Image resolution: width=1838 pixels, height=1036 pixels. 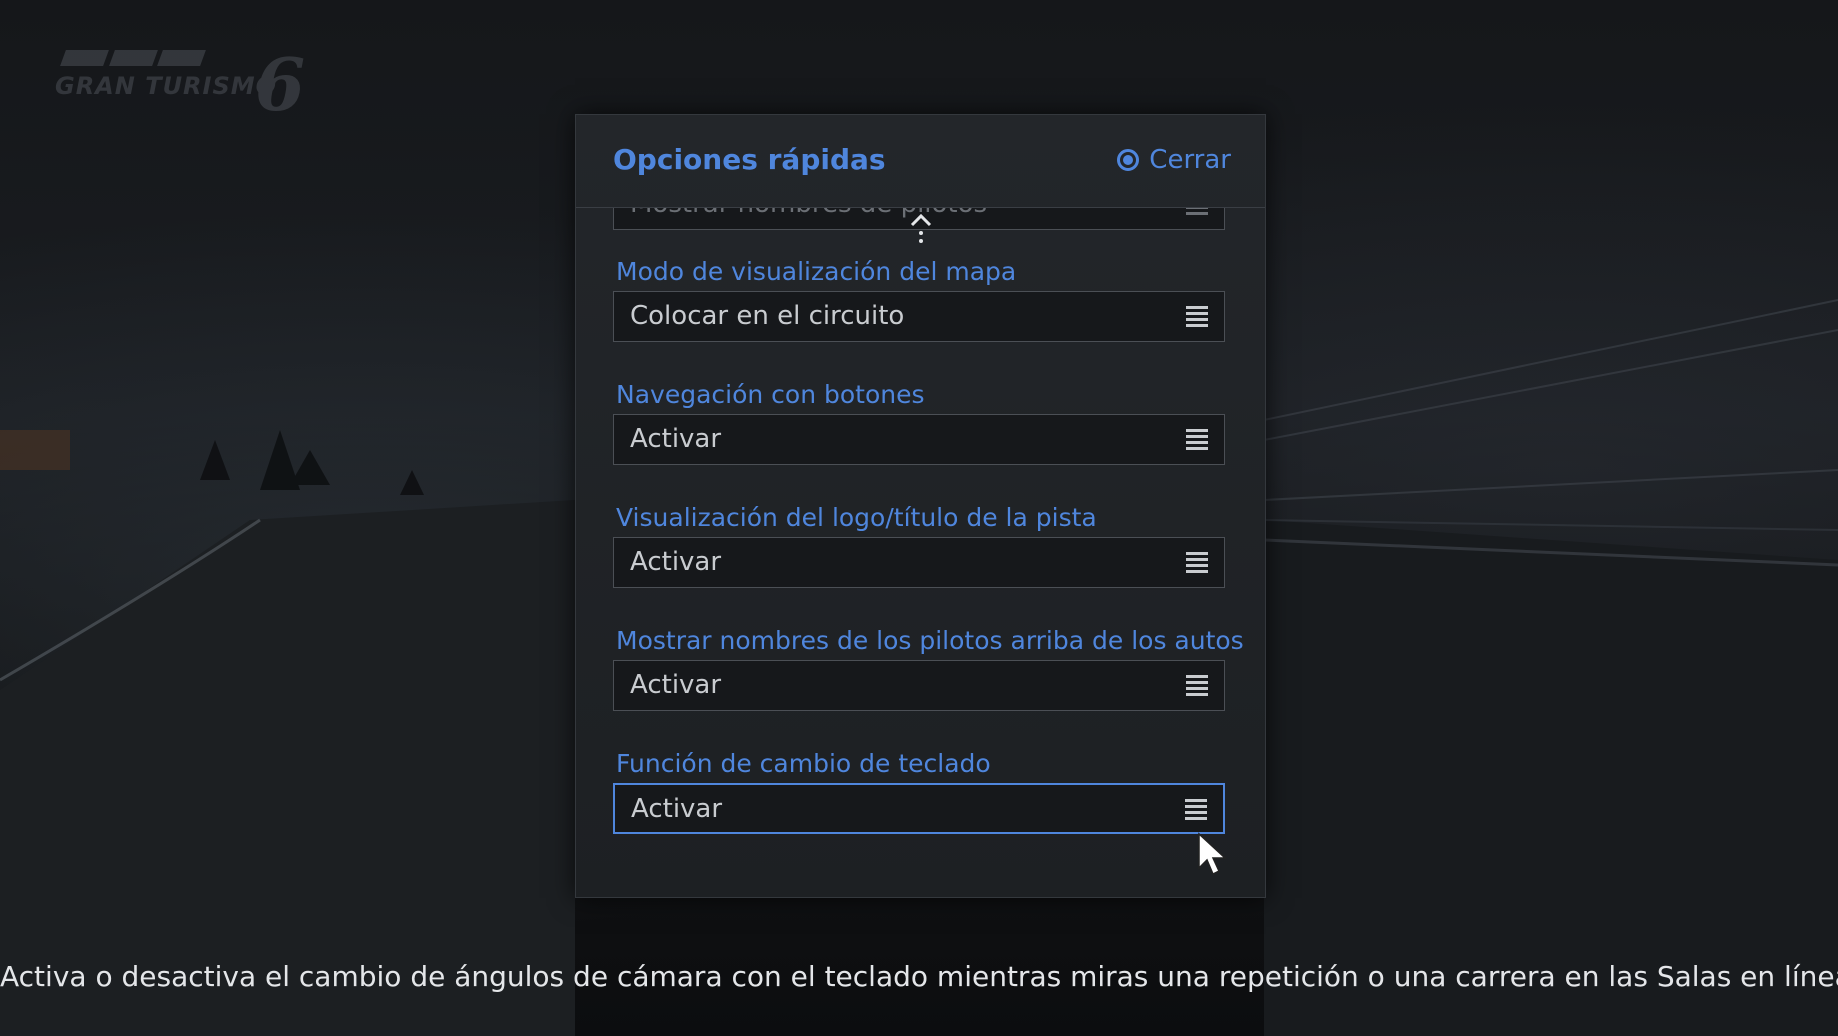 I want to click on logo-number: 6, so click(x=280, y=84).